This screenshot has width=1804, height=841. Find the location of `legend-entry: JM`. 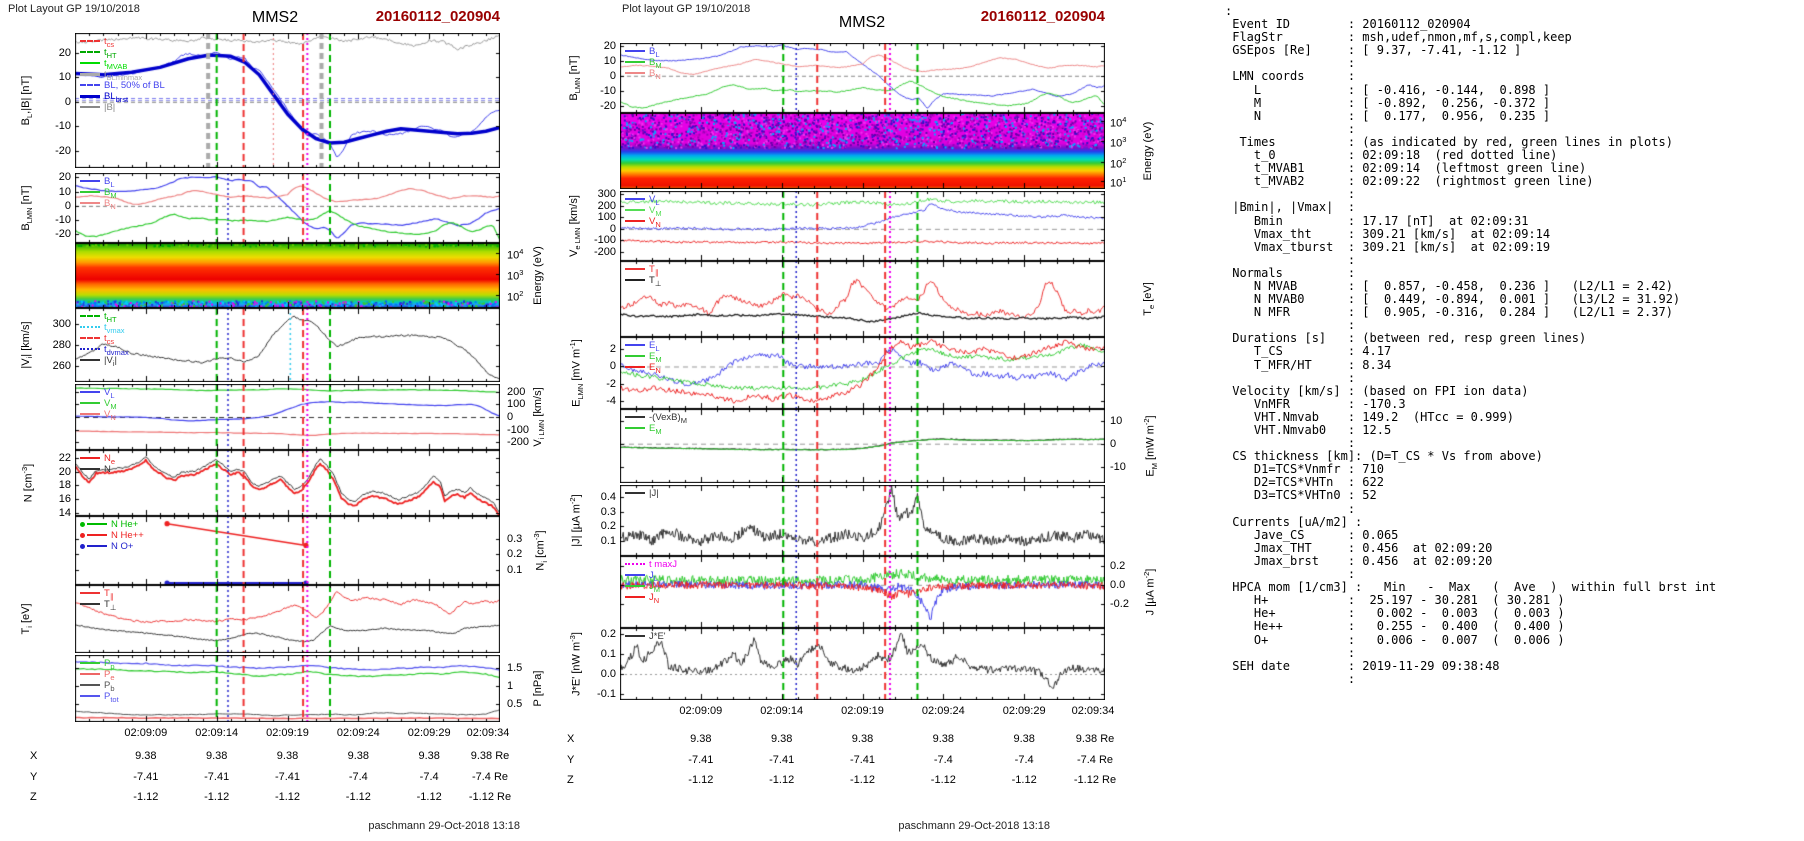

legend-entry: JM is located at coordinates (651, 587).